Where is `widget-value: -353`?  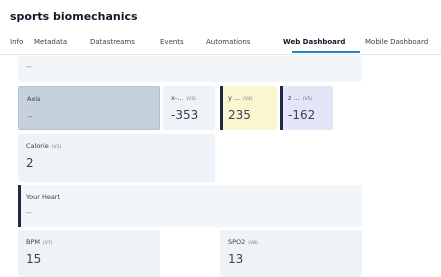
widget-value: -353 is located at coordinates (185, 115).